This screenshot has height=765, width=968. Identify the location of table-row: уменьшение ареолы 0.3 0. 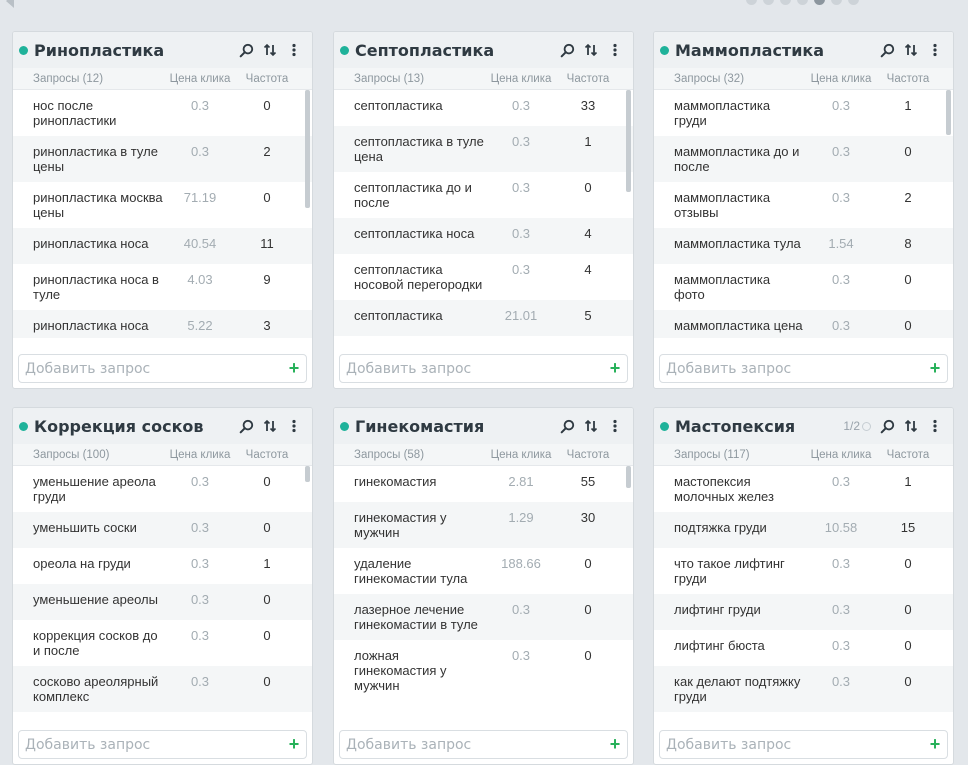
(162, 602).